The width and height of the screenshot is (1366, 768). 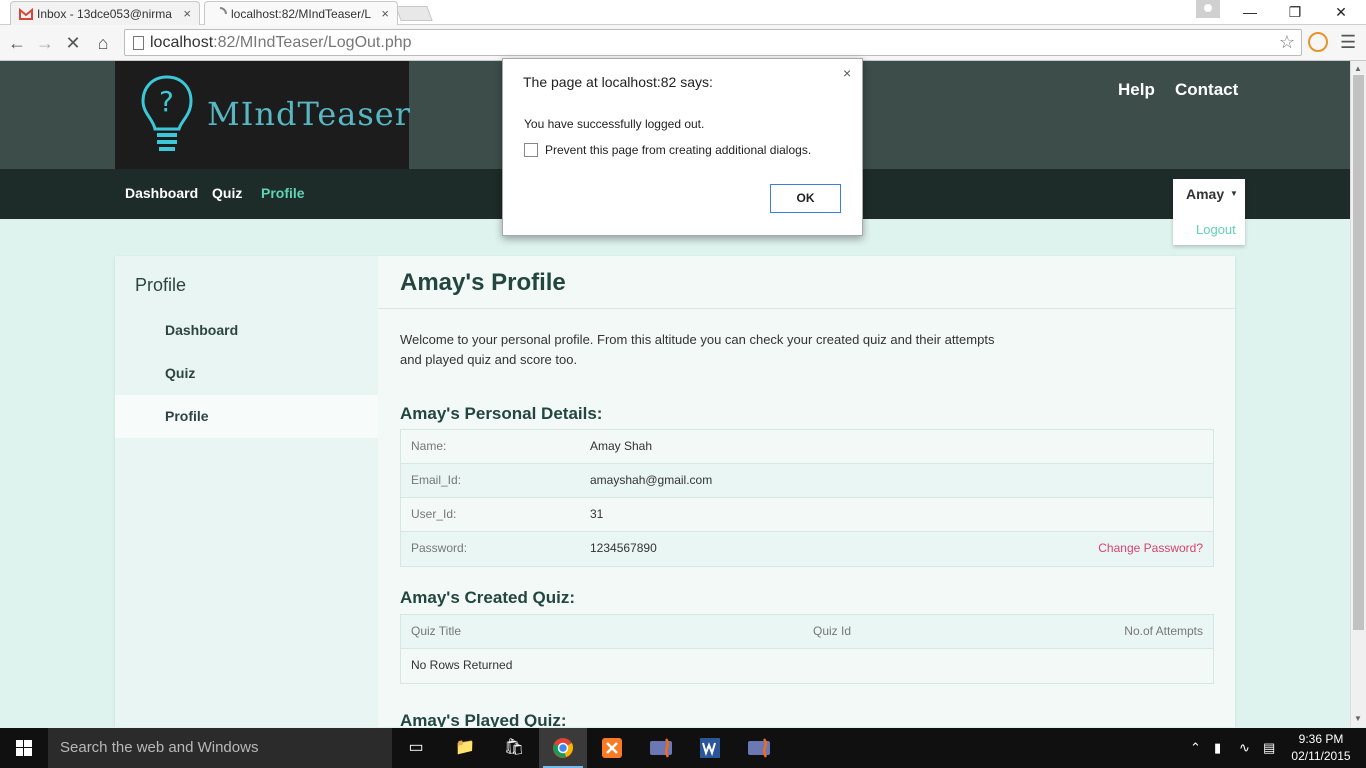 What do you see at coordinates (501, 413) in the screenshot?
I see `personal-details-heading: Amay's Personal Details:` at bounding box center [501, 413].